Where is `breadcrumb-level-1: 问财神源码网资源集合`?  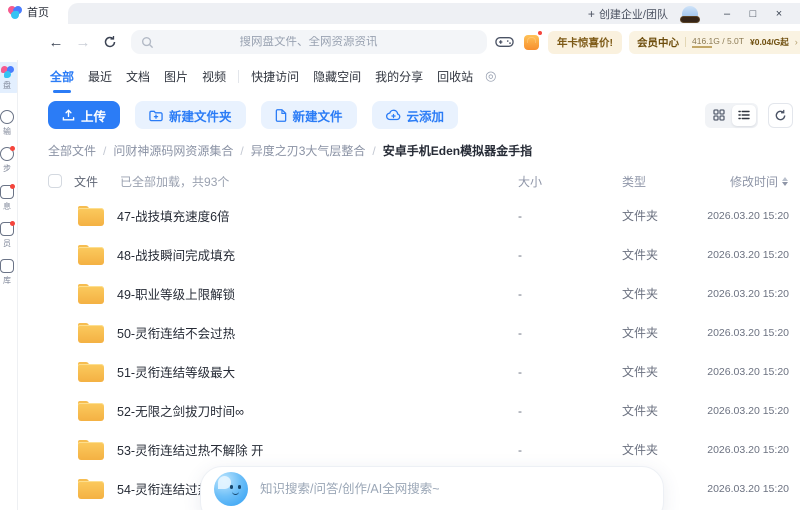
breadcrumb-level-1: 问财神源码网资源集合 is located at coordinates (173, 150).